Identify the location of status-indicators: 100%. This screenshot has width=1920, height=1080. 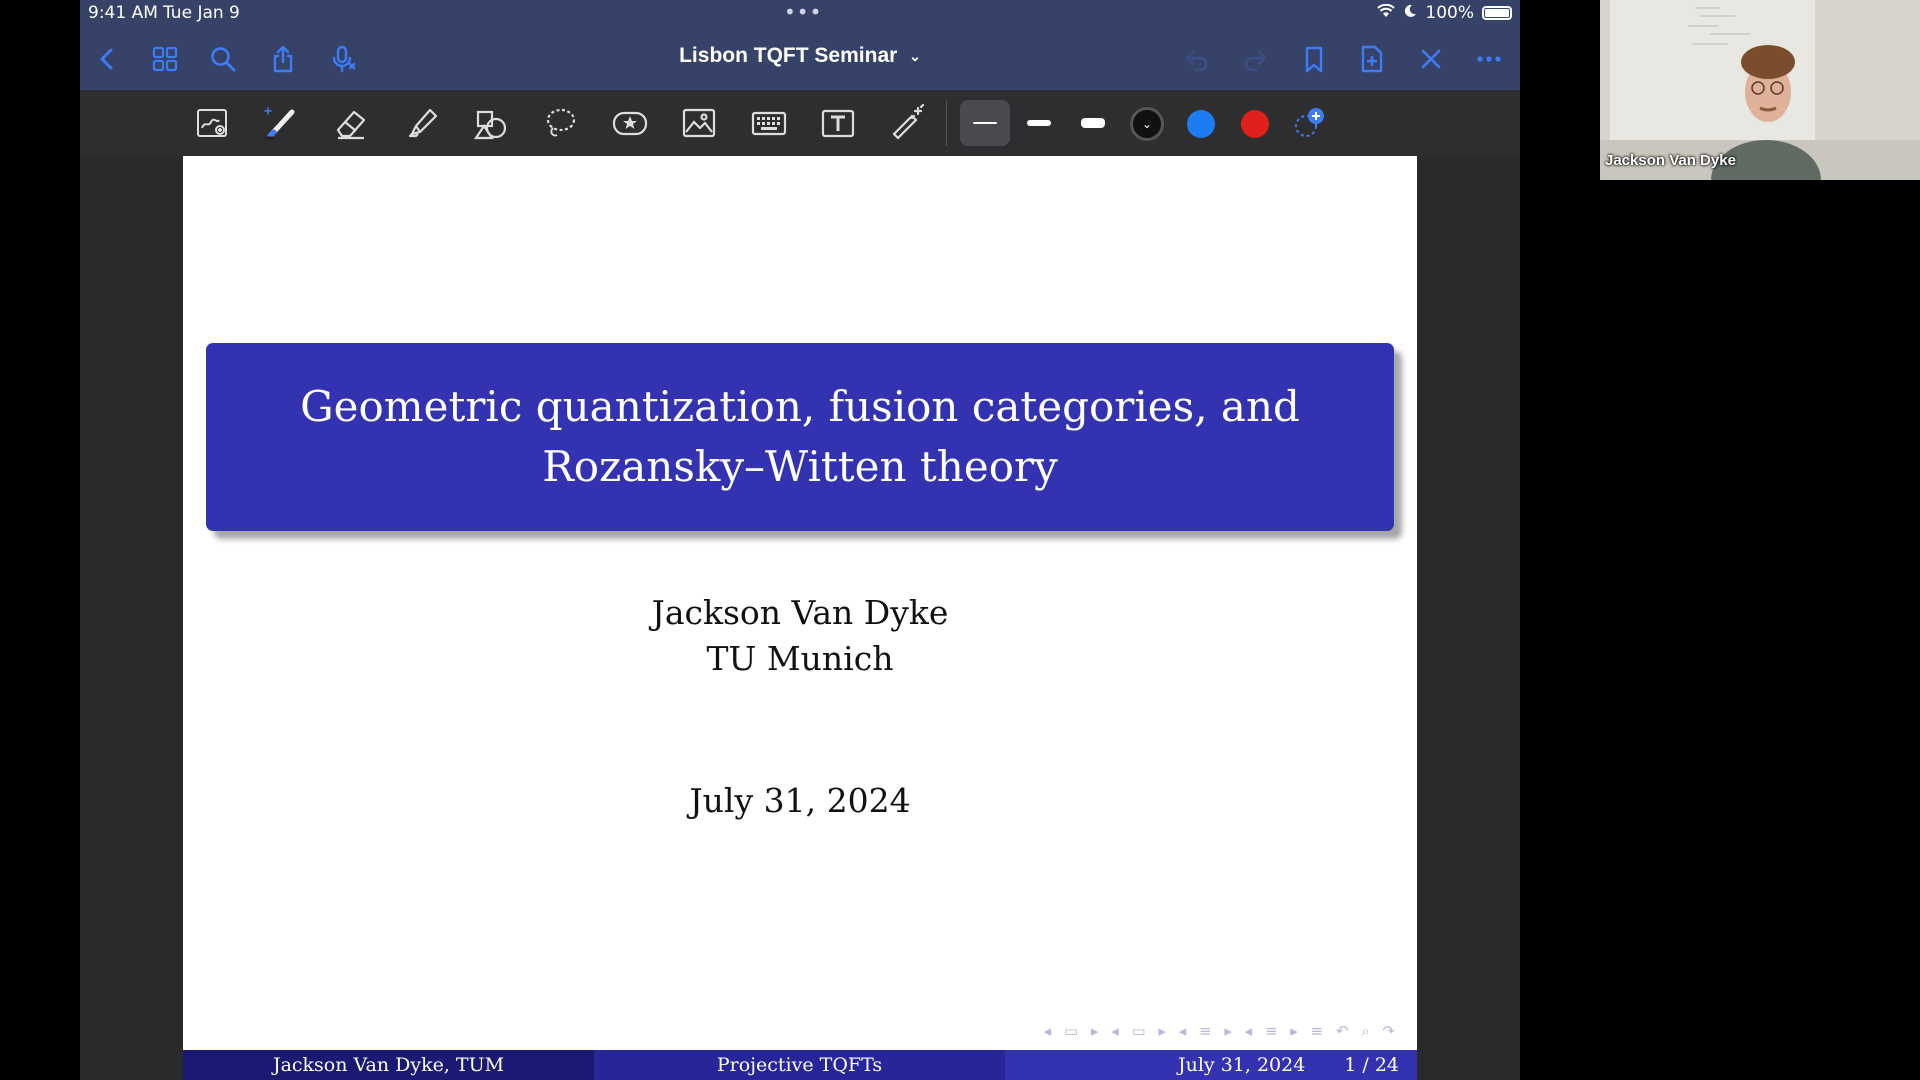
(1444, 13).